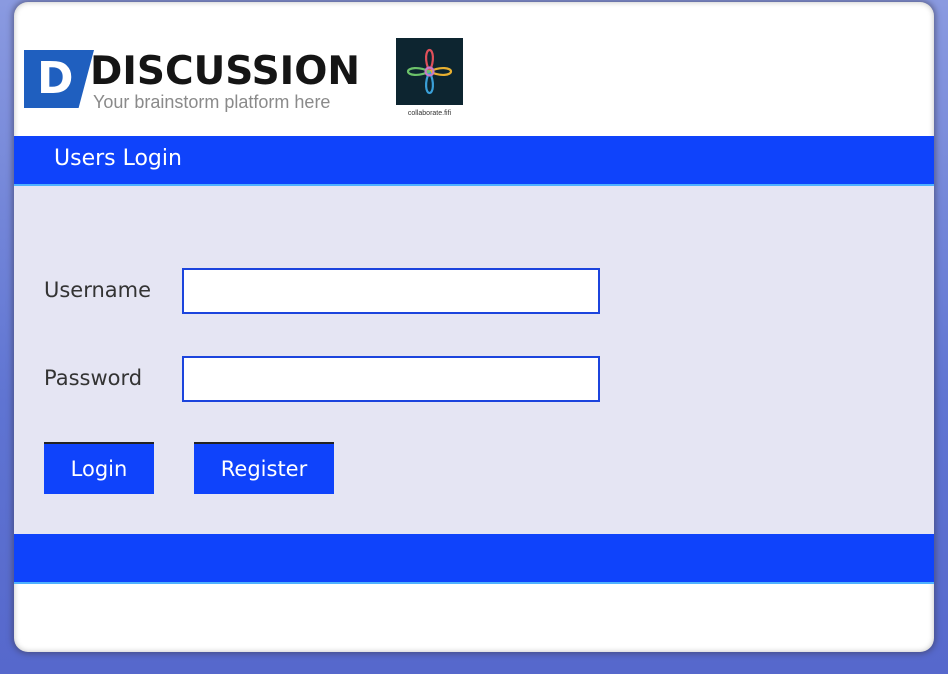 The image size is (948, 674). I want to click on four-loop-knot-icon, so click(429, 71).